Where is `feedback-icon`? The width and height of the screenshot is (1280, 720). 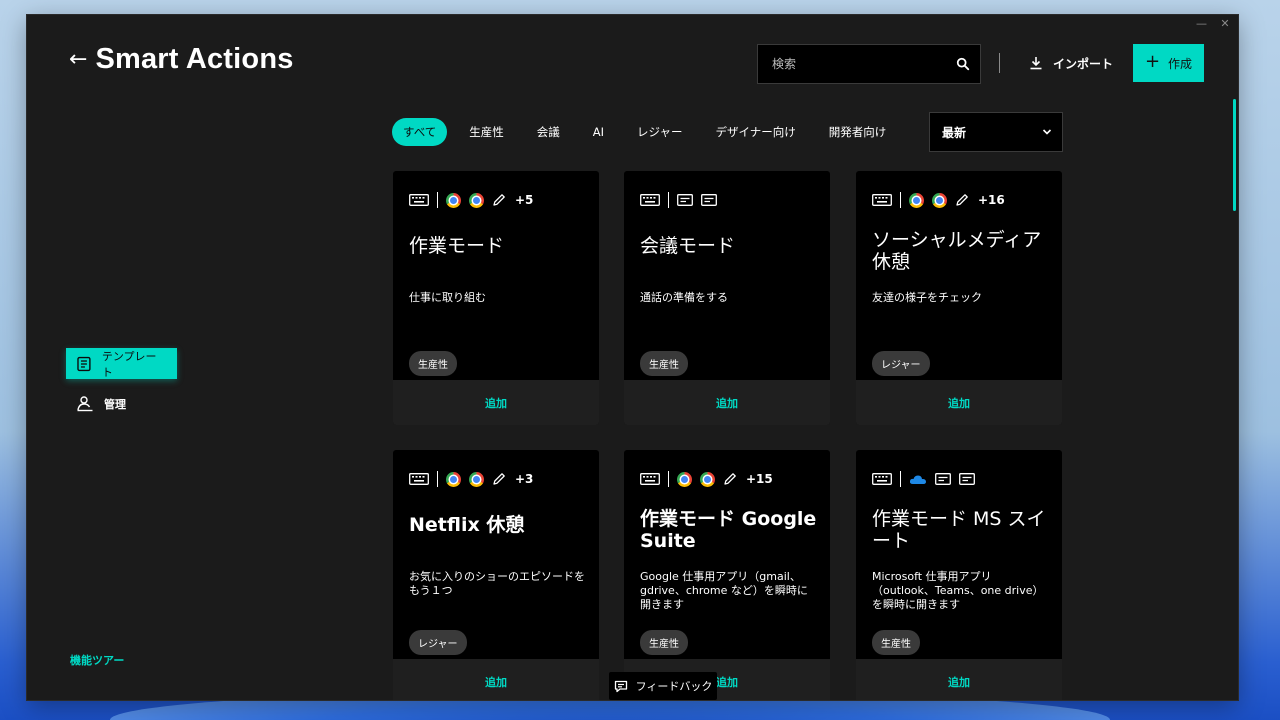
feedback-icon is located at coordinates (620, 686).